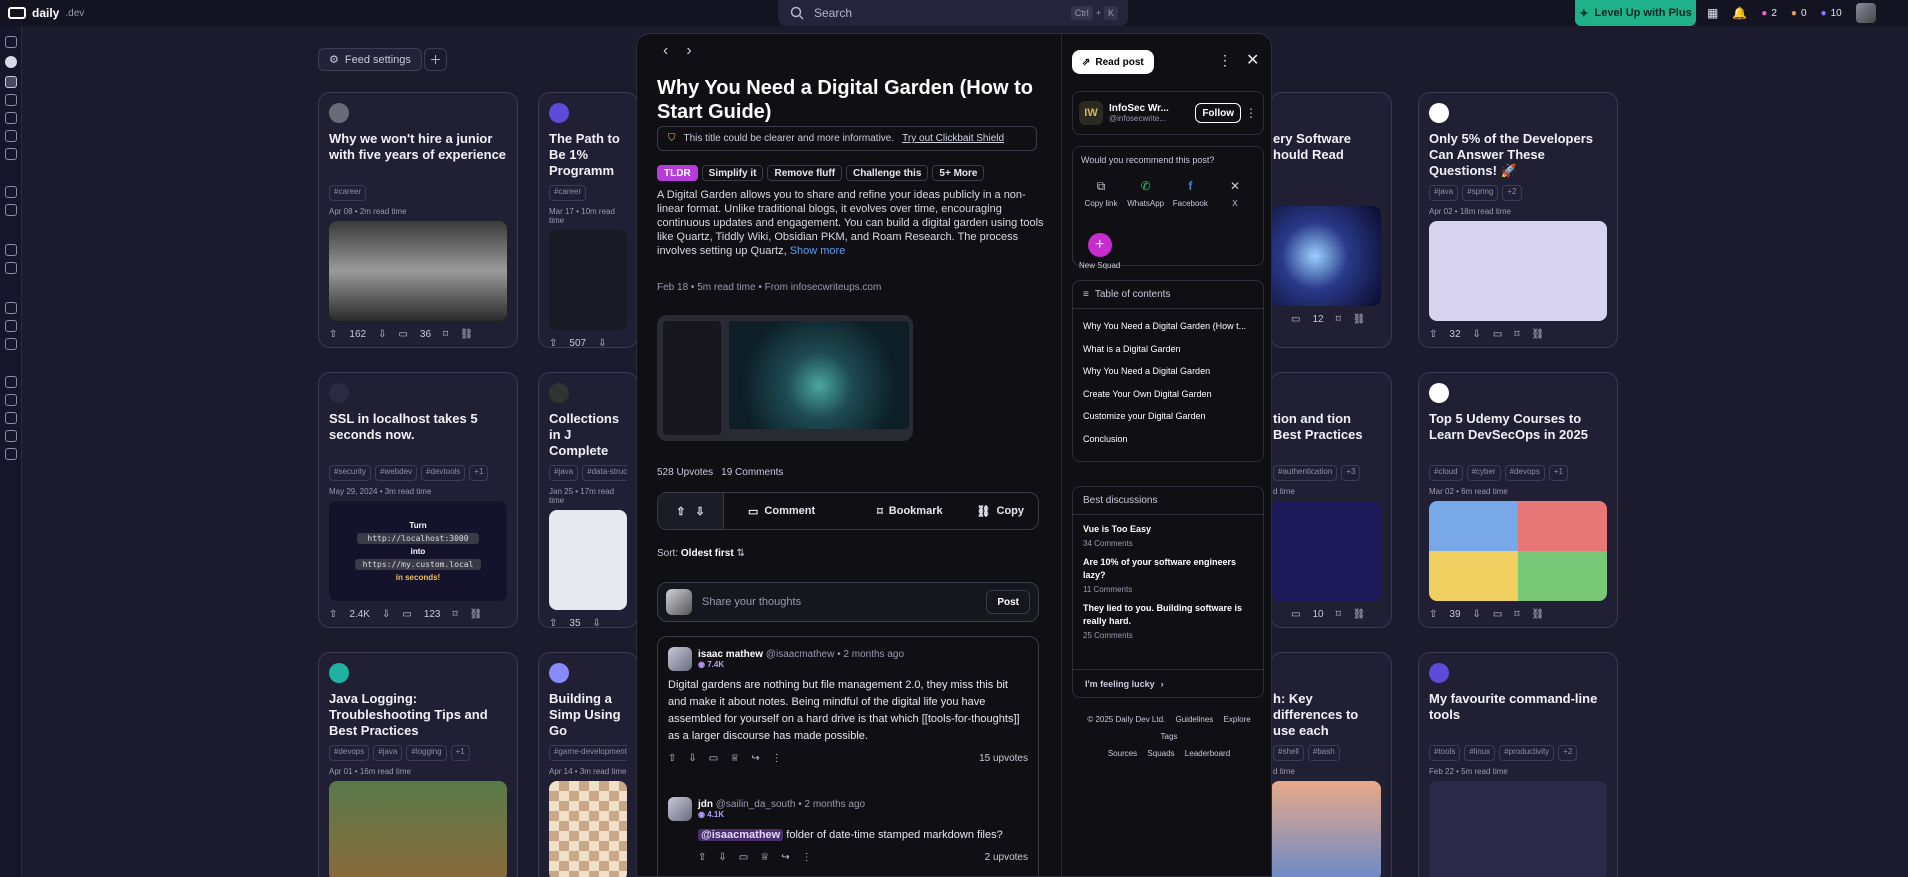 The width and height of the screenshot is (1908, 877). I want to click on footer-link-tags: Tags, so click(1169, 736).